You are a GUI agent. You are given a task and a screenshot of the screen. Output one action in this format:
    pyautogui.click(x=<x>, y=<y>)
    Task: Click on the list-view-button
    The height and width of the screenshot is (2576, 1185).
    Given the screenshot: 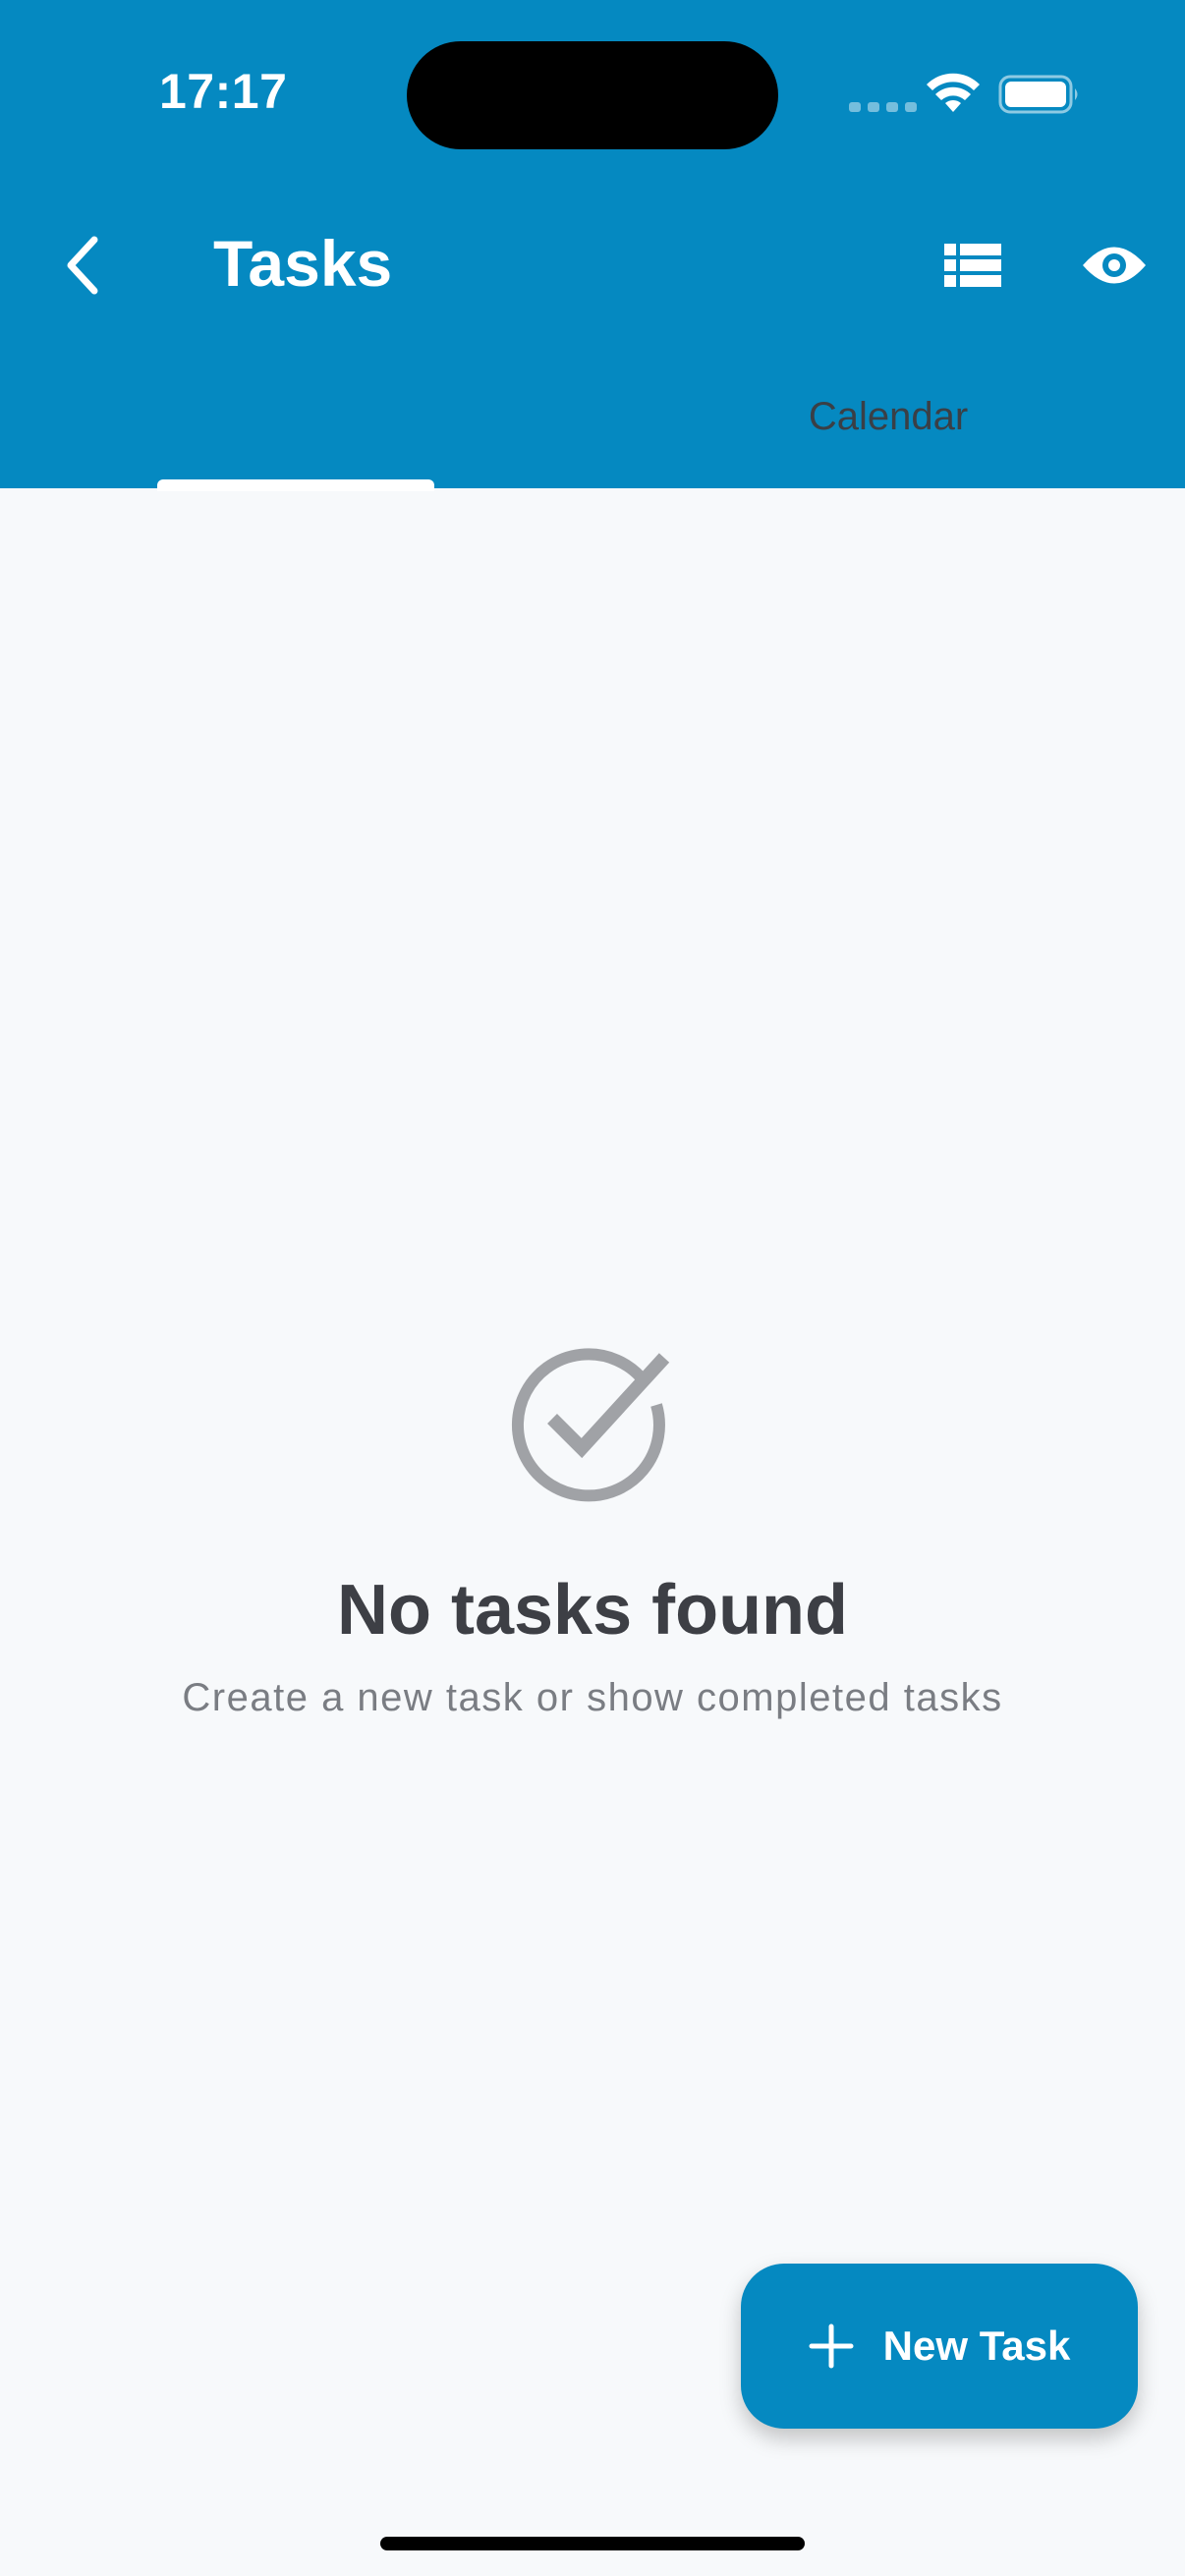 What is the action you would take?
    pyautogui.click(x=973, y=265)
    